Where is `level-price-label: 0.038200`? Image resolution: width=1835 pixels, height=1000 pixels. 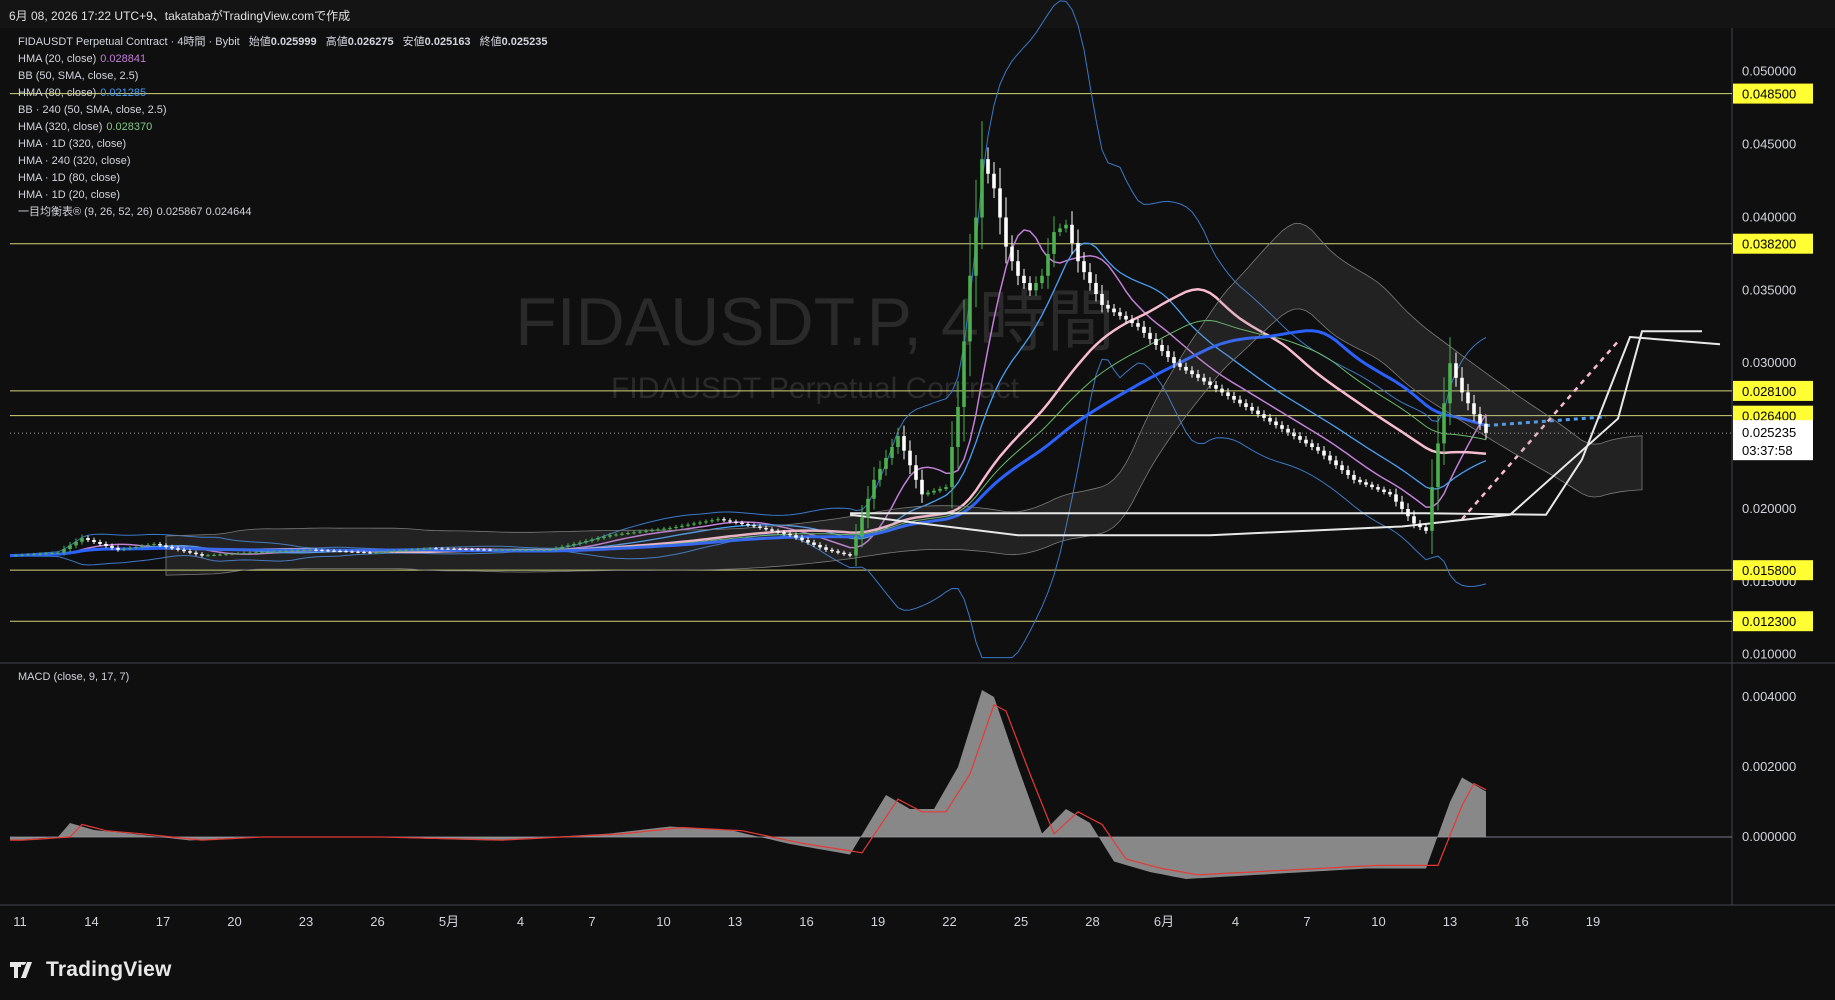
level-price-label: 0.038200 is located at coordinates (1769, 244).